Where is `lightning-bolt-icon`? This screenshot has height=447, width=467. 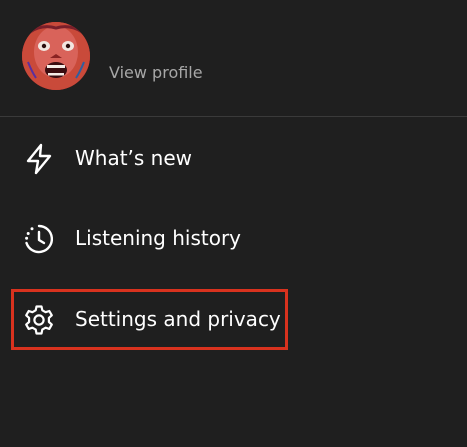 lightning-bolt-icon is located at coordinates (39, 159).